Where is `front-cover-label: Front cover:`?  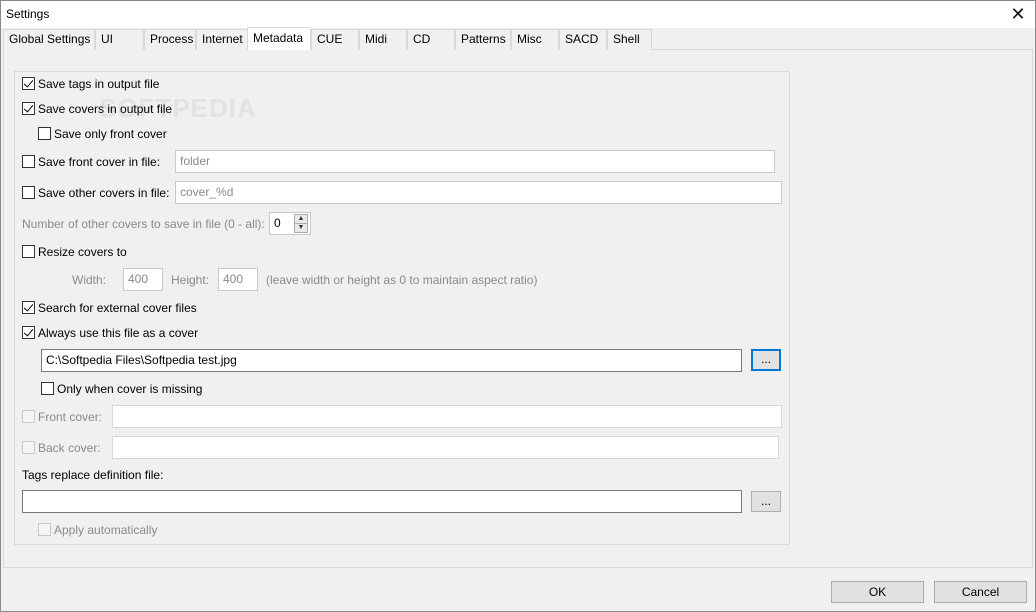 front-cover-label: Front cover: is located at coordinates (70, 417).